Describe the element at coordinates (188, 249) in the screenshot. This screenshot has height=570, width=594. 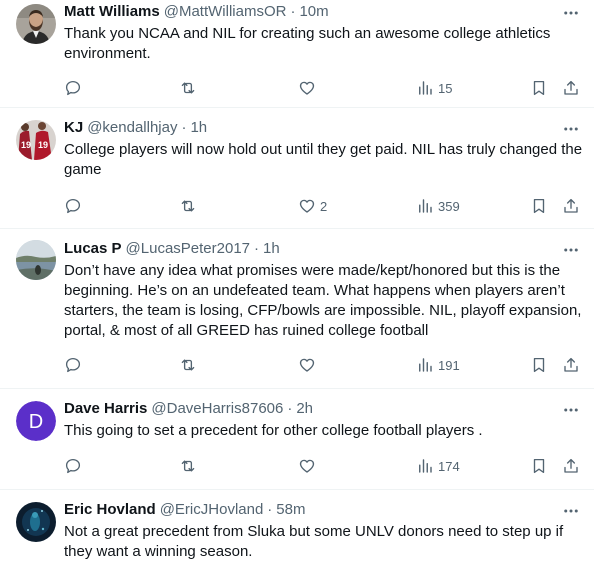
I see `user-handle: @LucasPeter2017` at that location.